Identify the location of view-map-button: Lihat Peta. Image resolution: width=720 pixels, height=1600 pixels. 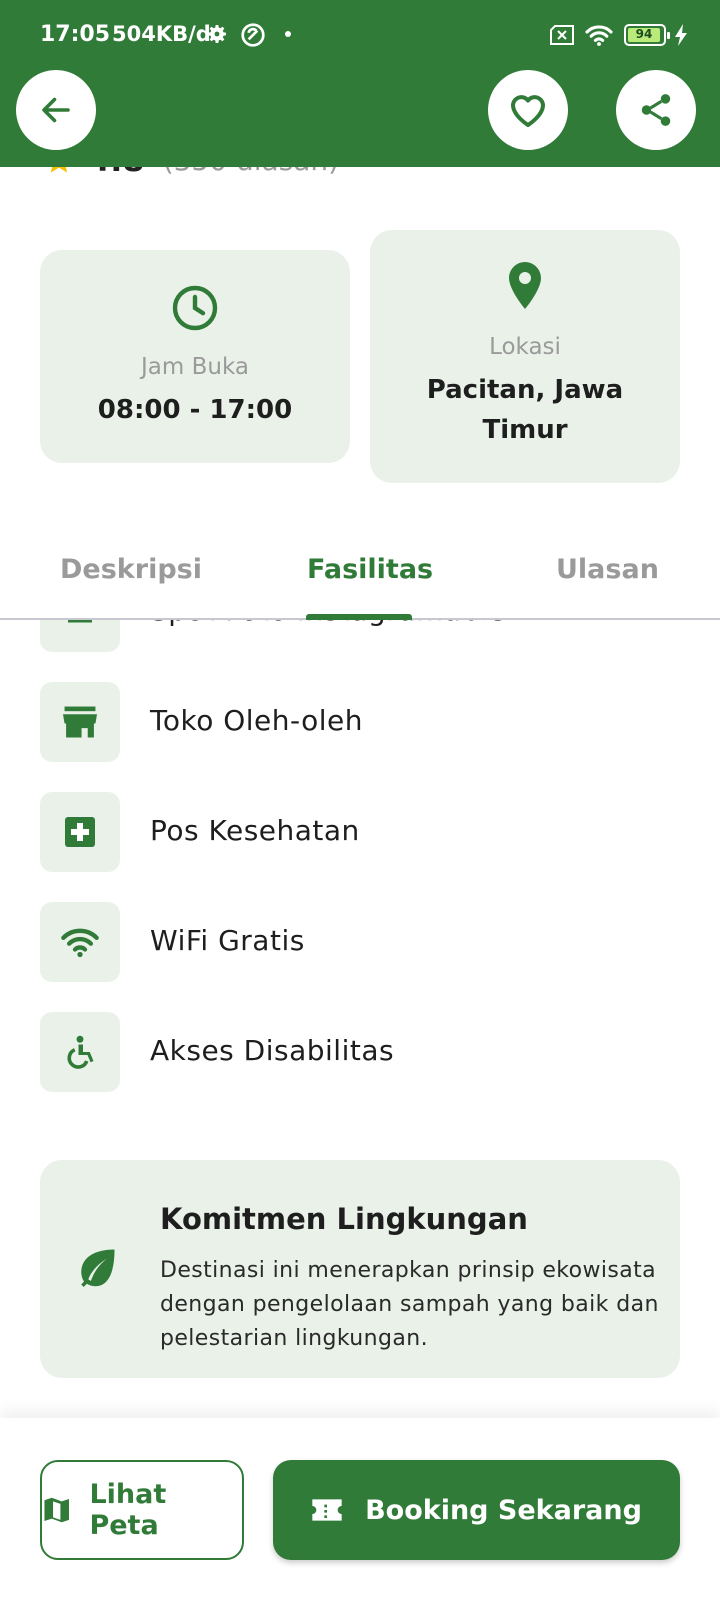
(142, 1510).